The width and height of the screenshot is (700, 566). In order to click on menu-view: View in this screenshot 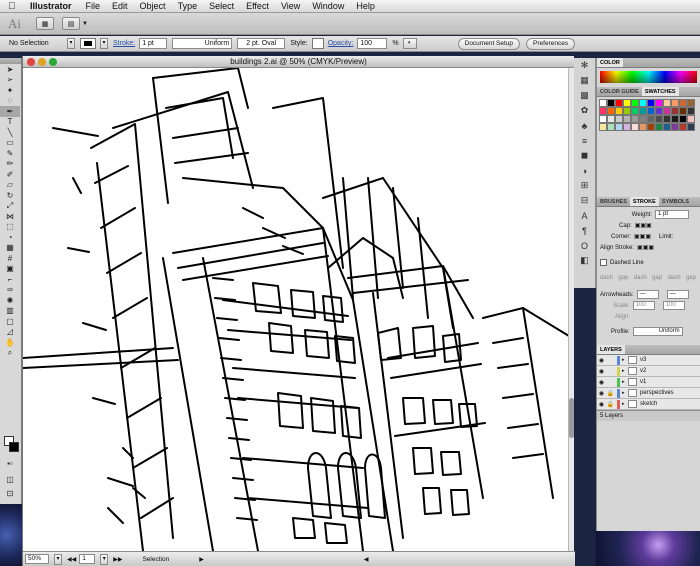, I will do `click(290, 6)`.